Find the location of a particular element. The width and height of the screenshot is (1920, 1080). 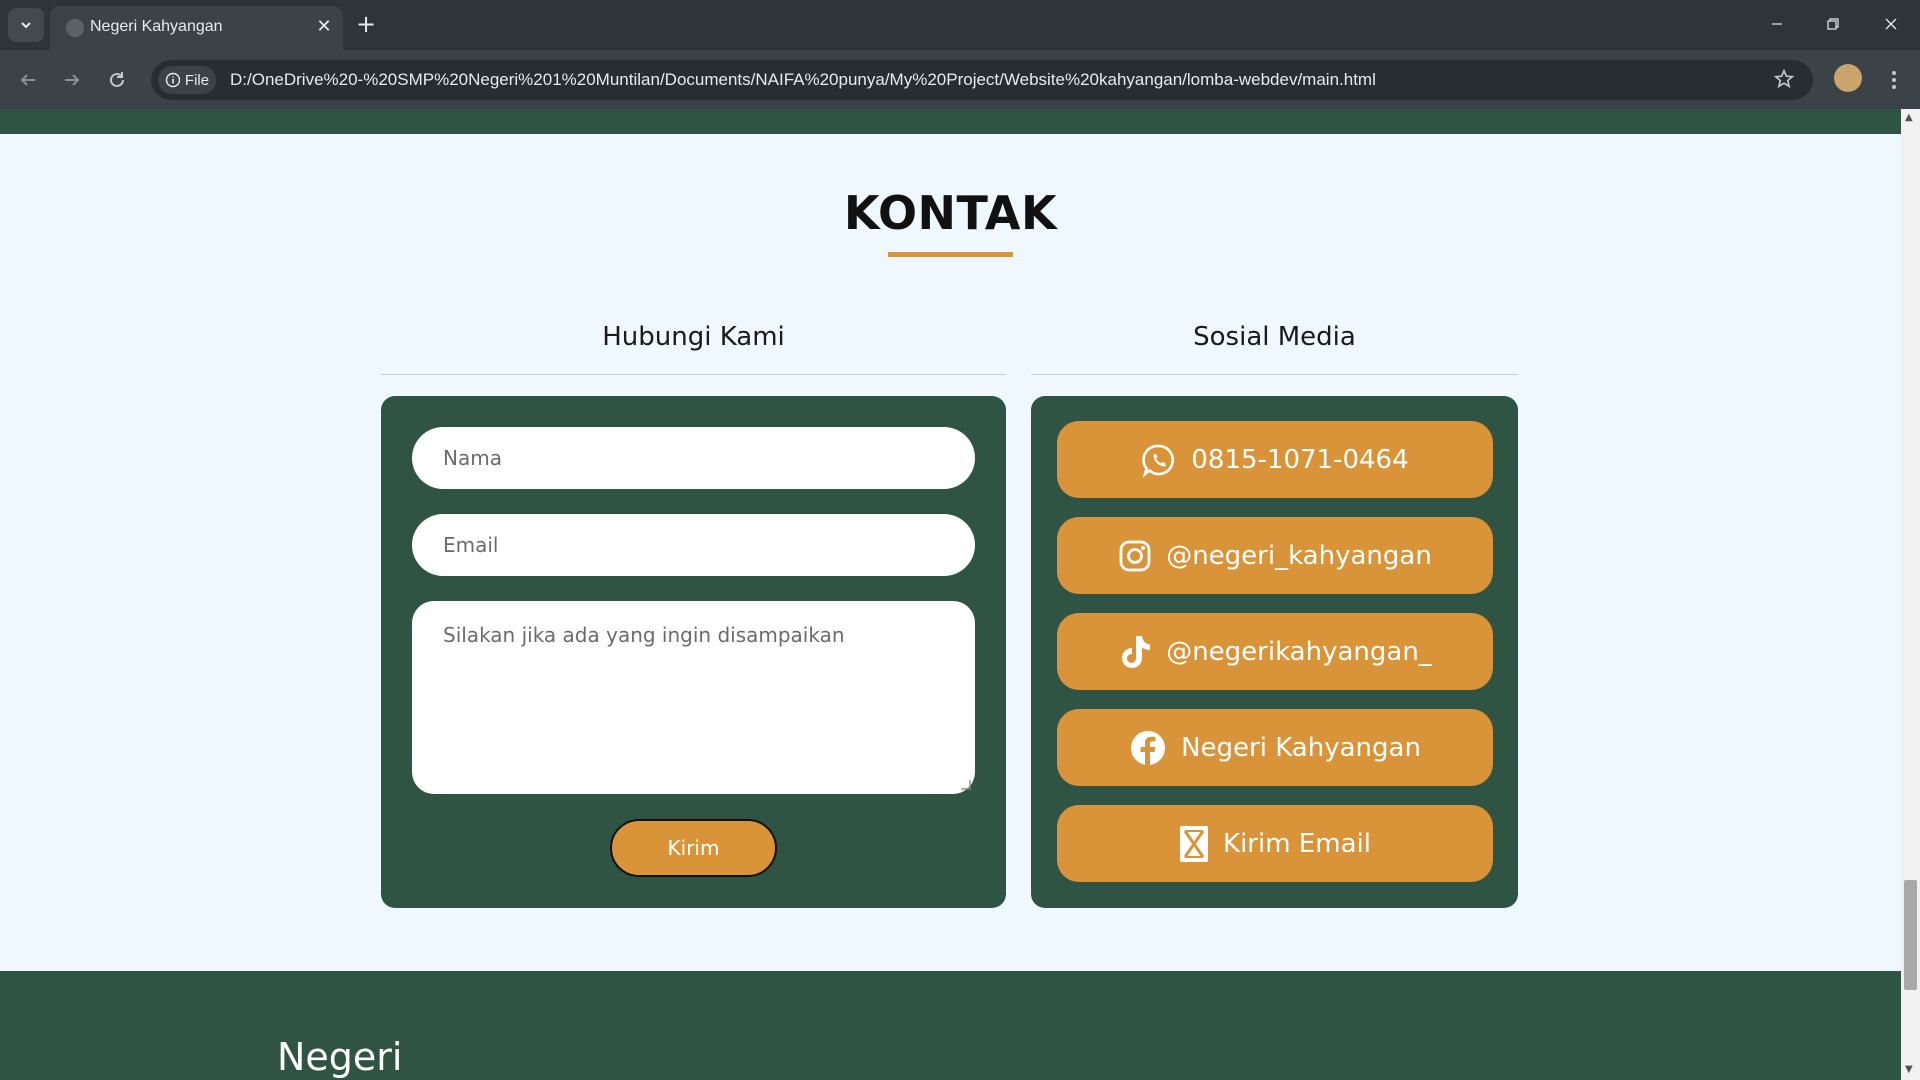

site-info-chip: File is located at coordinates (187, 80).